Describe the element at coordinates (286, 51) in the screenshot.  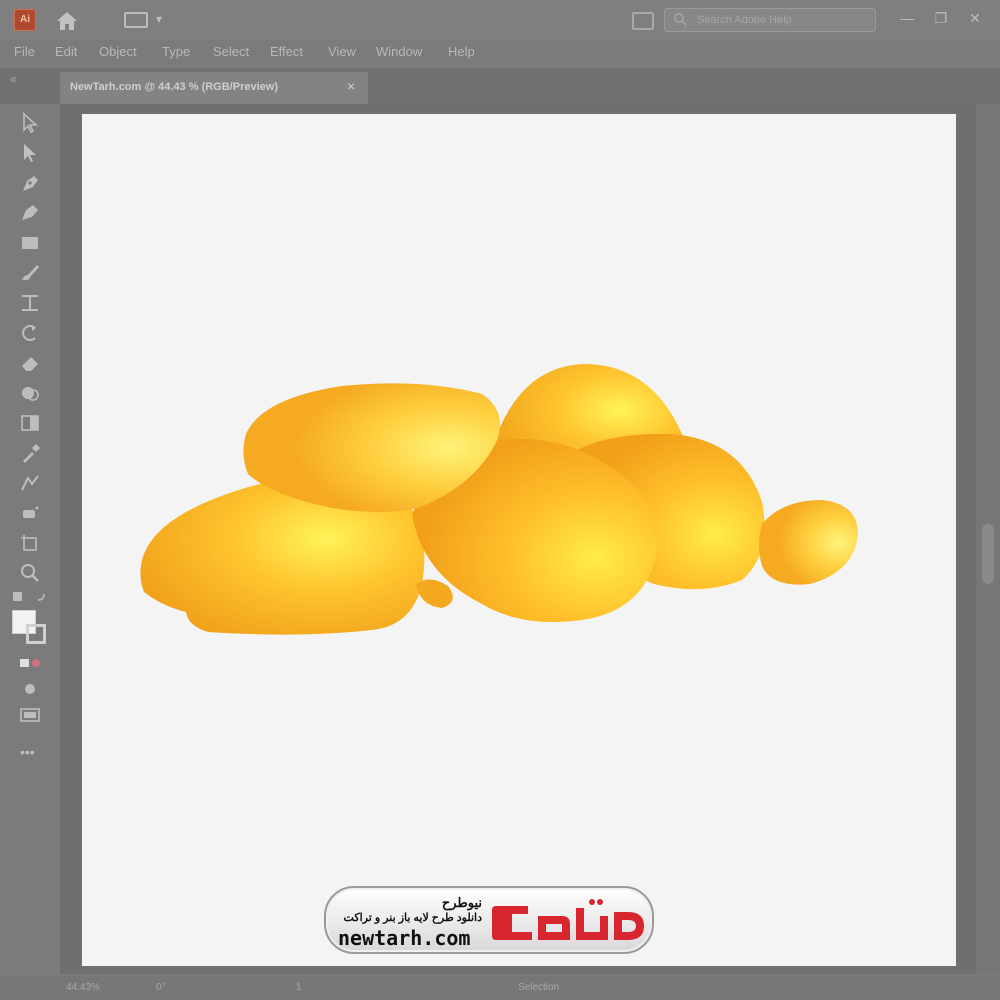
I see `menu-effect: Effect` at that location.